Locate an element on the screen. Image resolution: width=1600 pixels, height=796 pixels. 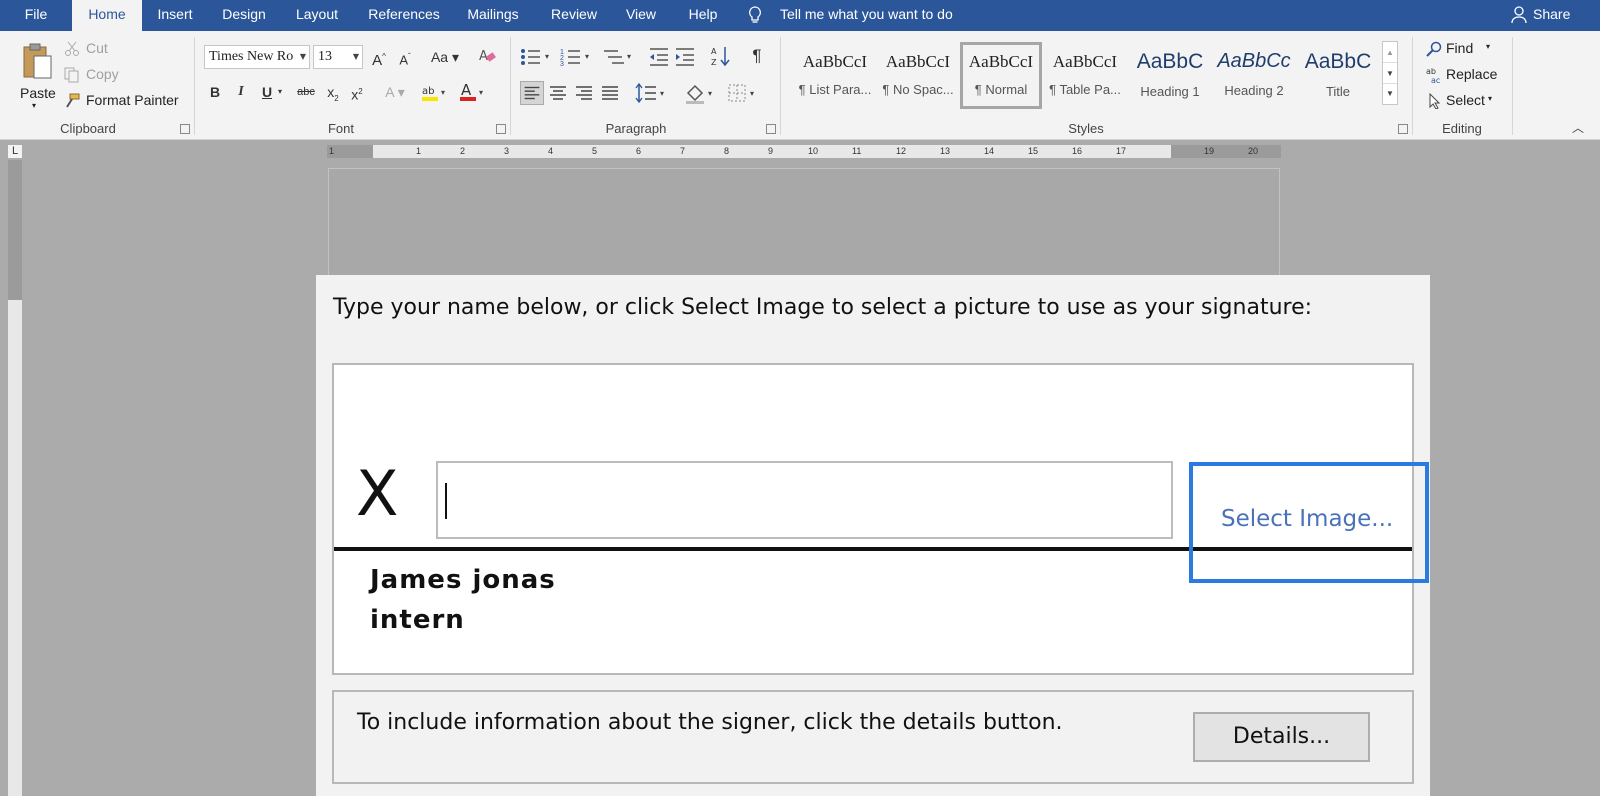
replace-label: Replace is located at coordinates (1472, 74).